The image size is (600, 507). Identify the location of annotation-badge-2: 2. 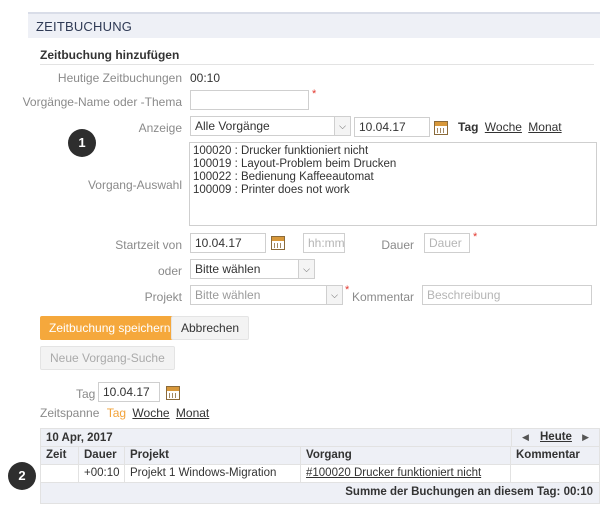
(22, 476).